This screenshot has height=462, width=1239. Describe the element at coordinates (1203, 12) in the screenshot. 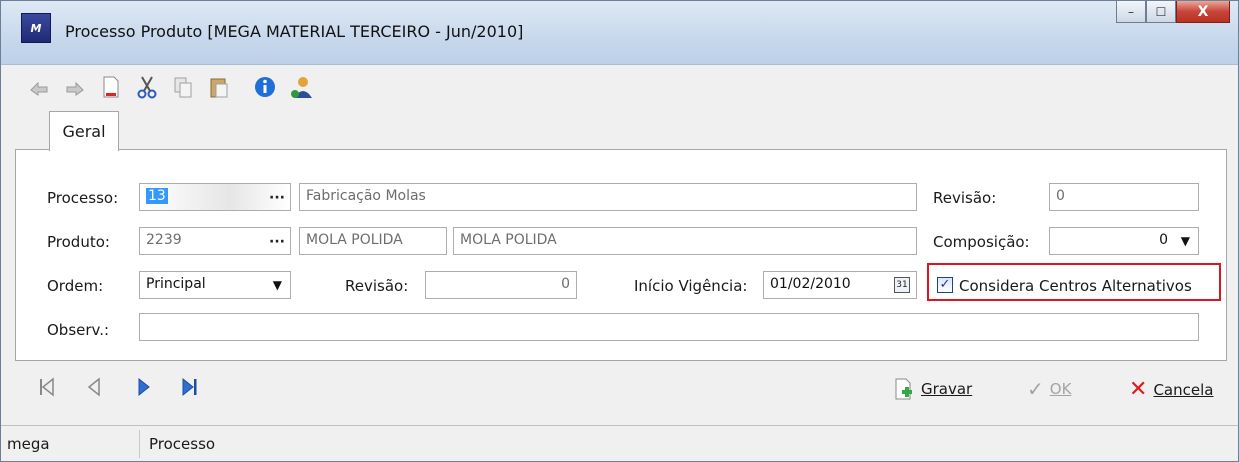

I see `close-button: X` at that location.